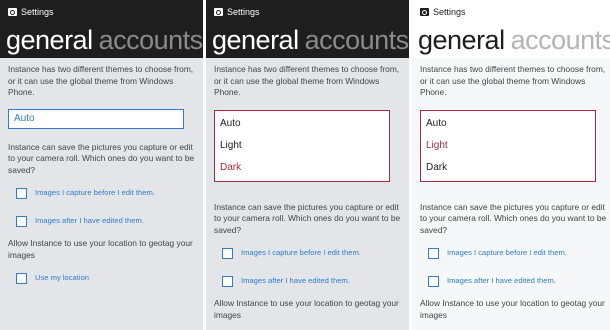  Describe the element at coordinates (62, 278) in the screenshot. I see `checkbox-label: Use my location` at that location.